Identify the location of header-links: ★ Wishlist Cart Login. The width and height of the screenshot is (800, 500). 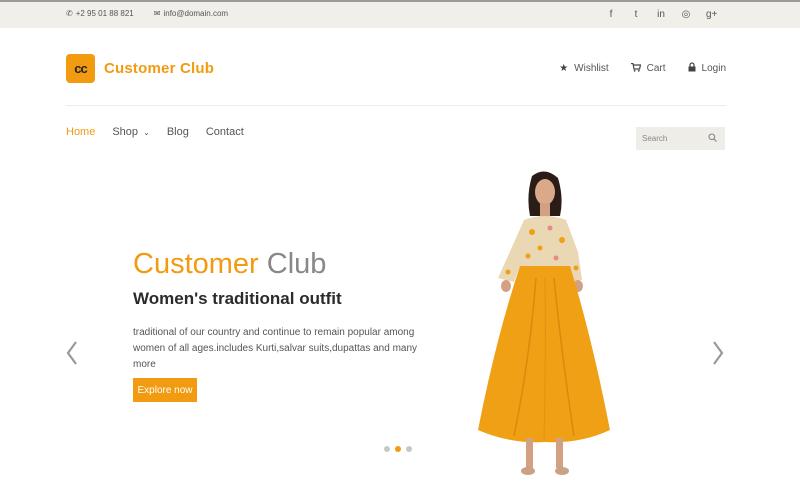
(642, 68).